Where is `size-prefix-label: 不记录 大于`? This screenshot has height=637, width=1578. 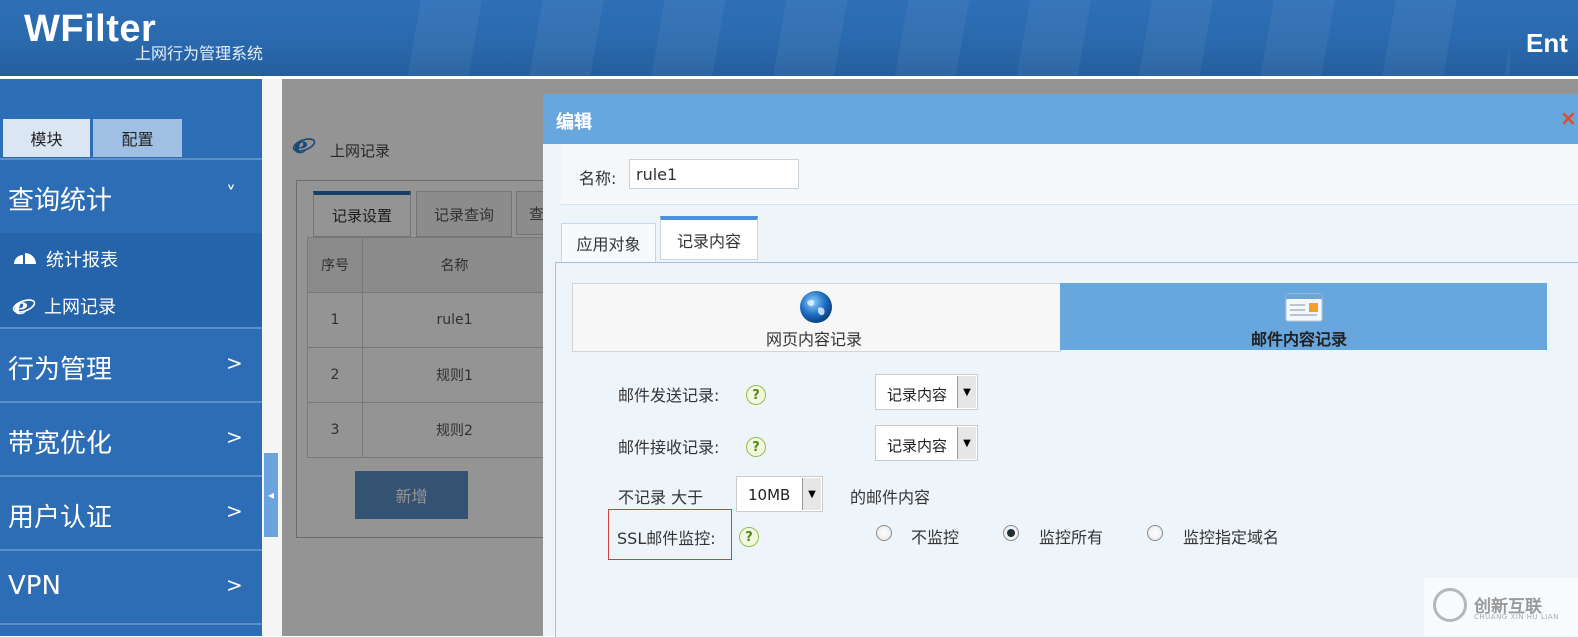
size-prefix-label: 不记录 大于 is located at coordinates (661, 497).